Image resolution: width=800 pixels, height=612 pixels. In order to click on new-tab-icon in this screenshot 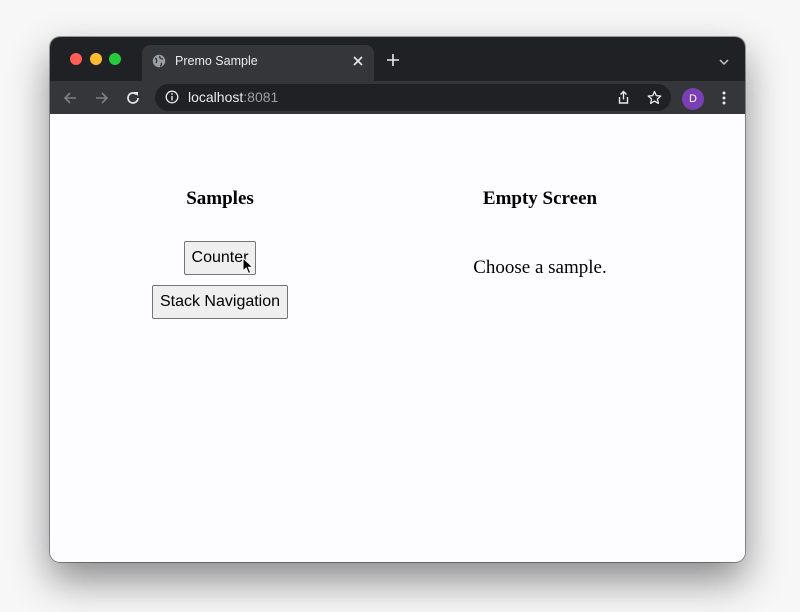, I will do `click(393, 60)`.